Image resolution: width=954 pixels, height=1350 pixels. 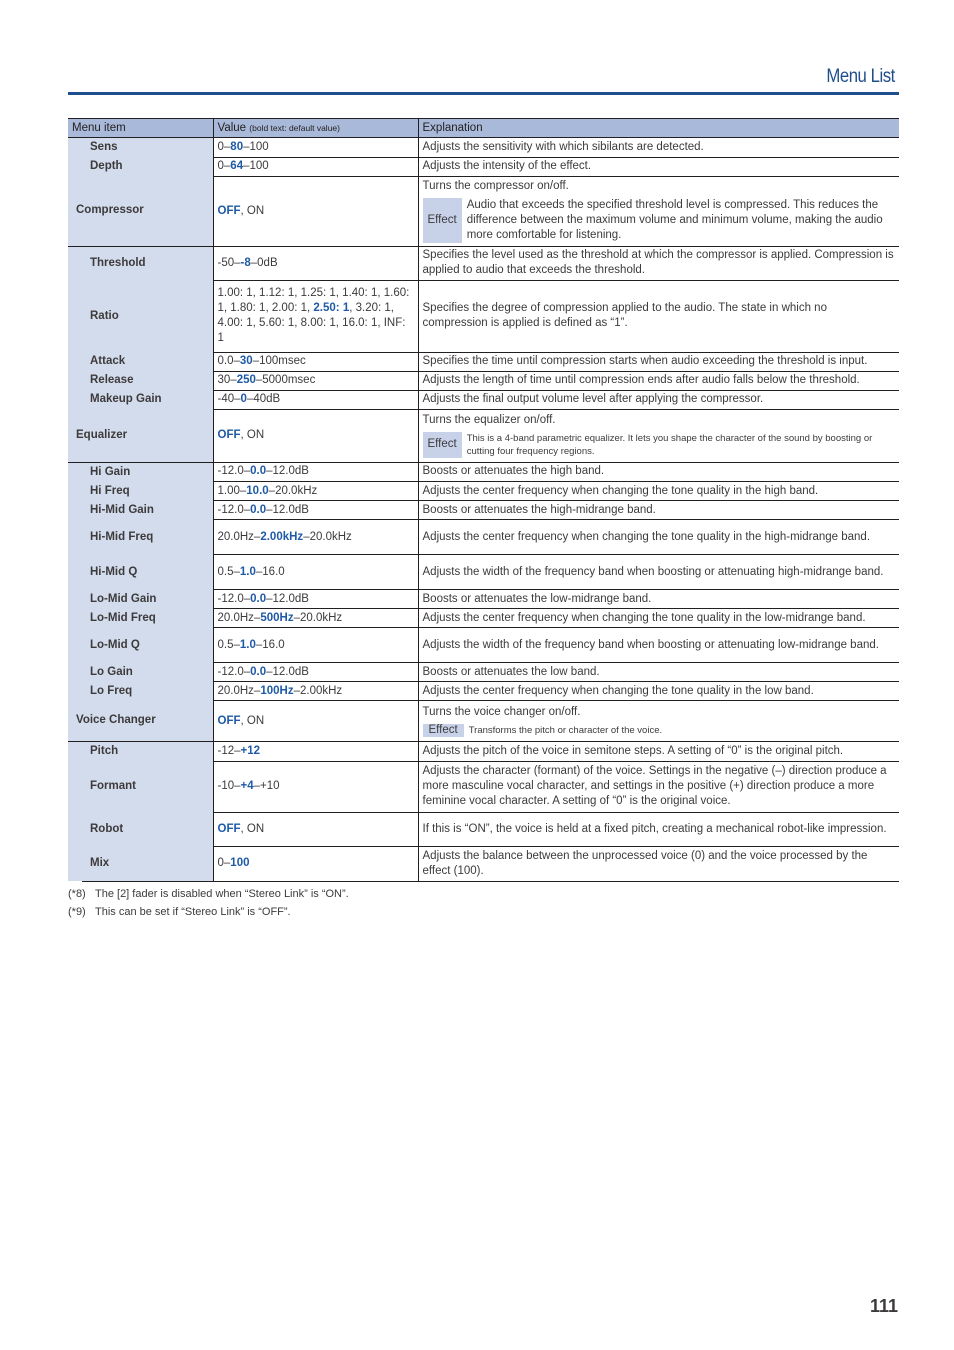 I want to click on menu-item-cell: Hi-Mid Q, so click(x=140, y=572).